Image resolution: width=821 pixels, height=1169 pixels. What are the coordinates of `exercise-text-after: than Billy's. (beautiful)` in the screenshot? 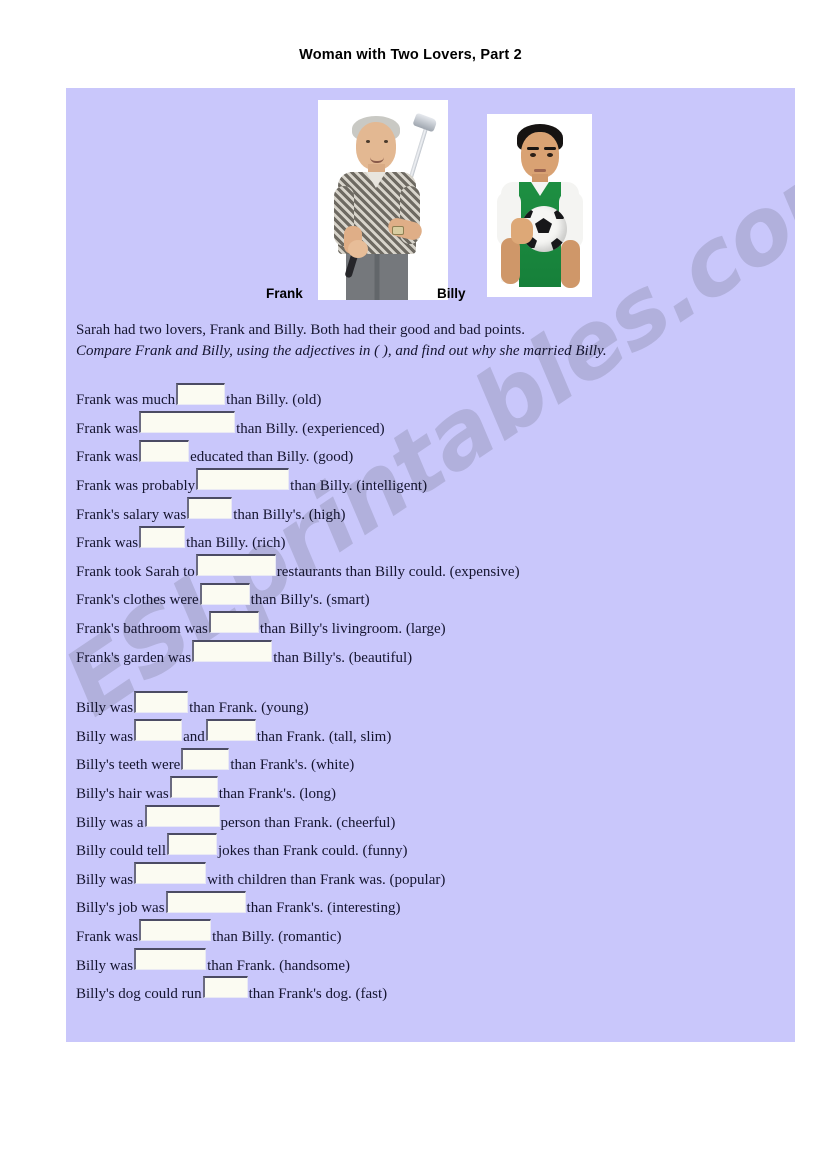 It's located at (343, 657).